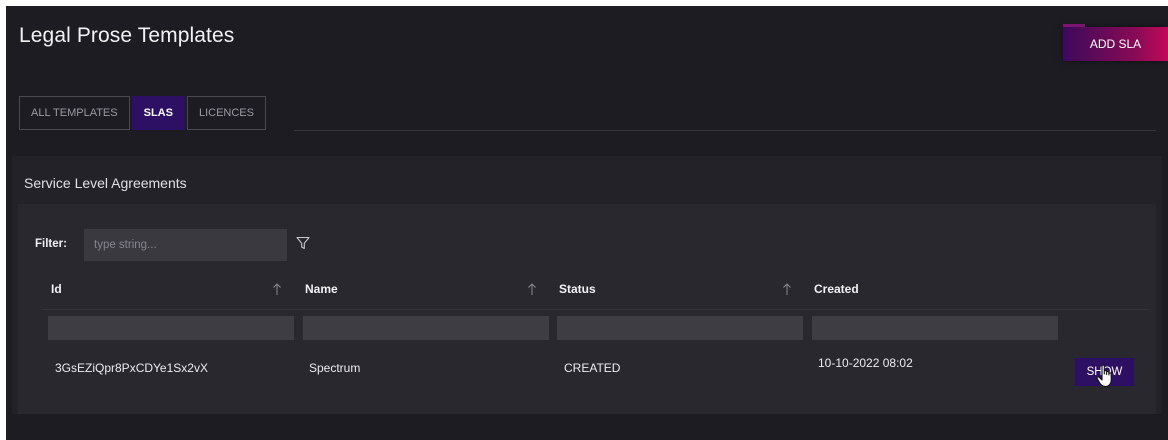 Image resolution: width=1168 pixels, height=440 pixels. Describe the element at coordinates (935, 328) in the screenshot. I see `column-filter-created` at that location.